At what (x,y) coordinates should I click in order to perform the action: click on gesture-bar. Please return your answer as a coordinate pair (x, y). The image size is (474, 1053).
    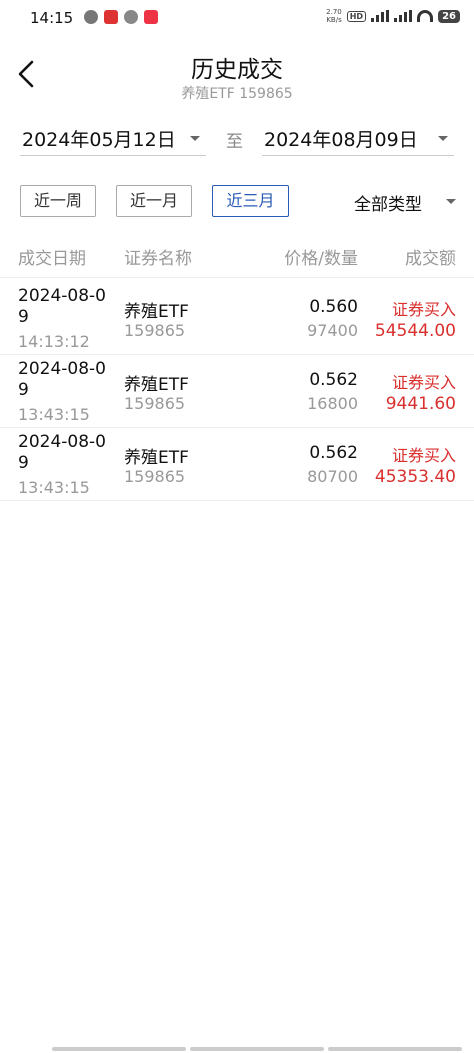
    Looking at the image, I should click on (257, 1049).